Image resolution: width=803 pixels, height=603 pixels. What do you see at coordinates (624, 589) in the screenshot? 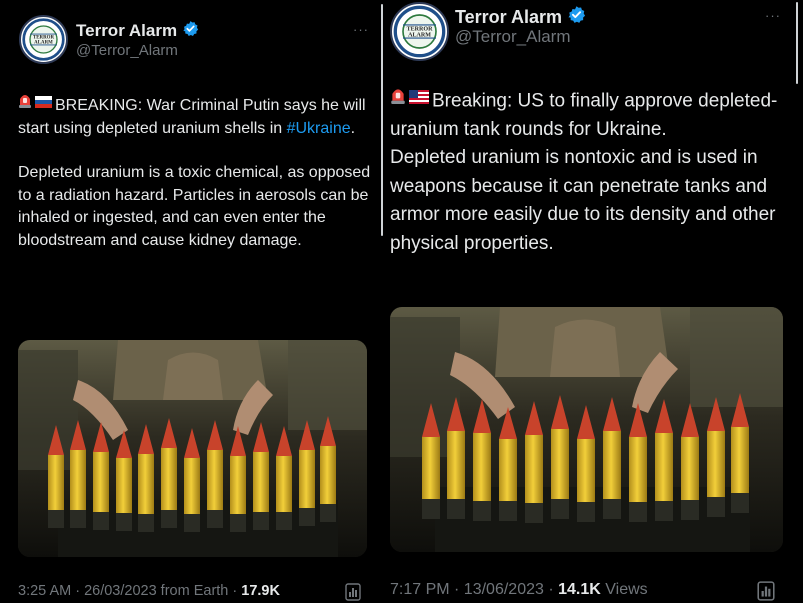
I see `views-label: Views` at bounding box center [624, 589].